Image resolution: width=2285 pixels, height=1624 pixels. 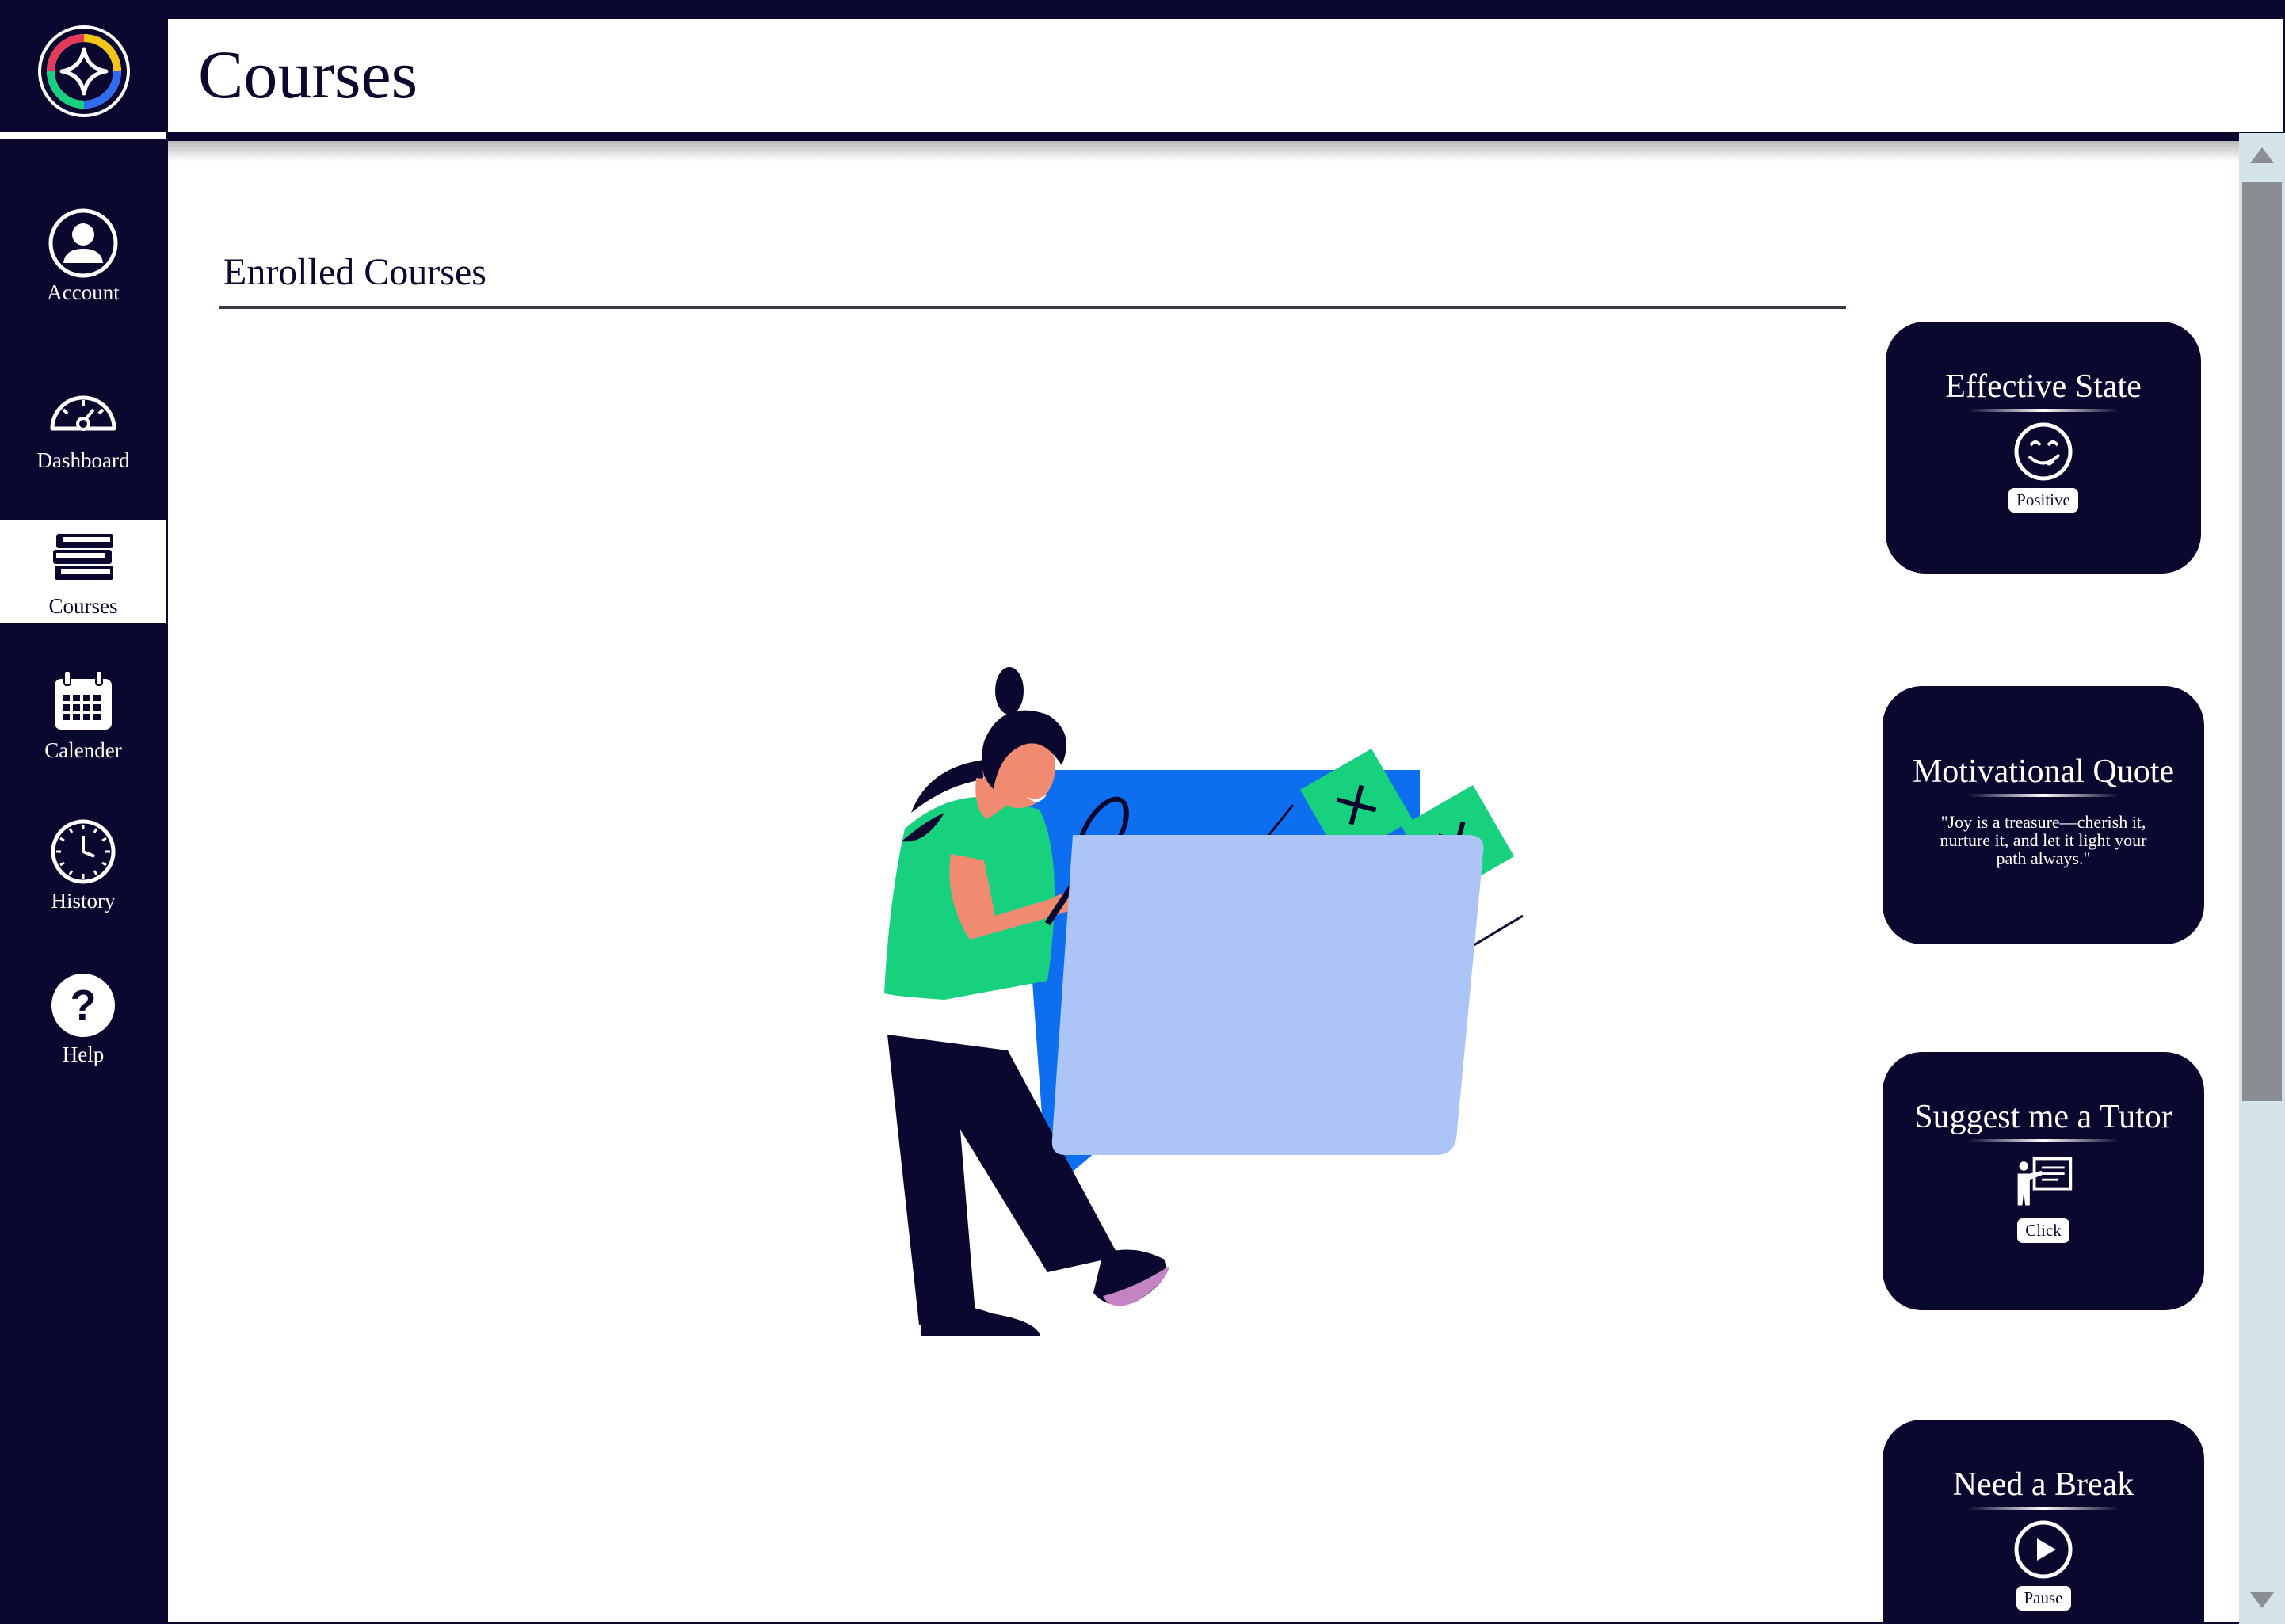 I want to click on sidebar-item-courses: Courses, so click(x=83, y=571).